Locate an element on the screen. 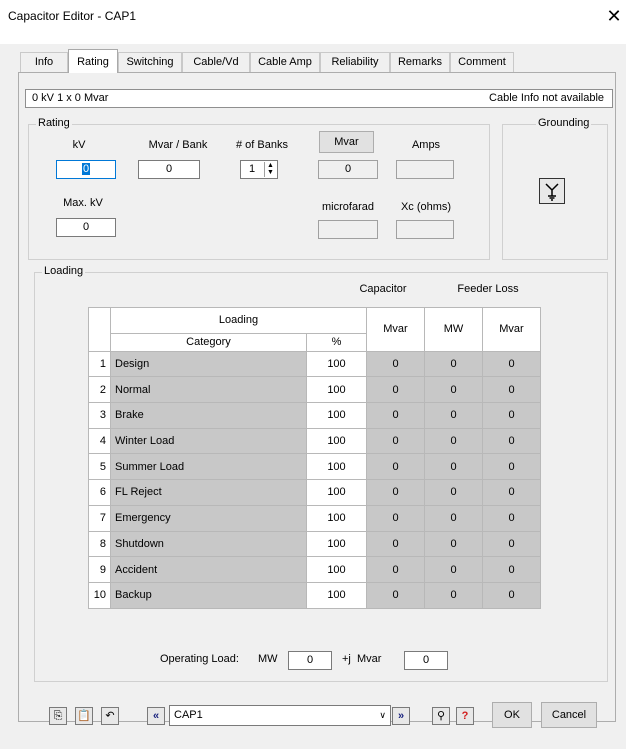 The height and width of the screenshot is (749, 626). tab-comment: Comment is located at coordinates (482, 62).